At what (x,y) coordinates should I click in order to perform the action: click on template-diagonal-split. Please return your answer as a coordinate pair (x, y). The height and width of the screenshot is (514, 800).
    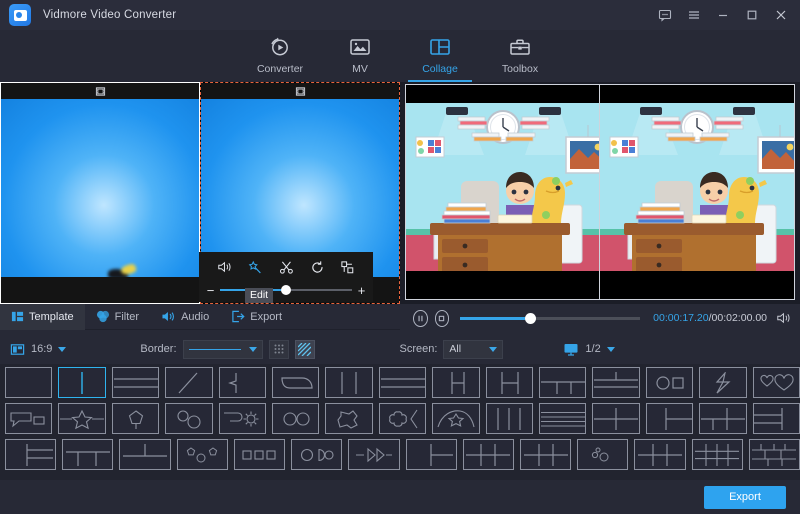
    Looking at the image, I should click on (189, 382).